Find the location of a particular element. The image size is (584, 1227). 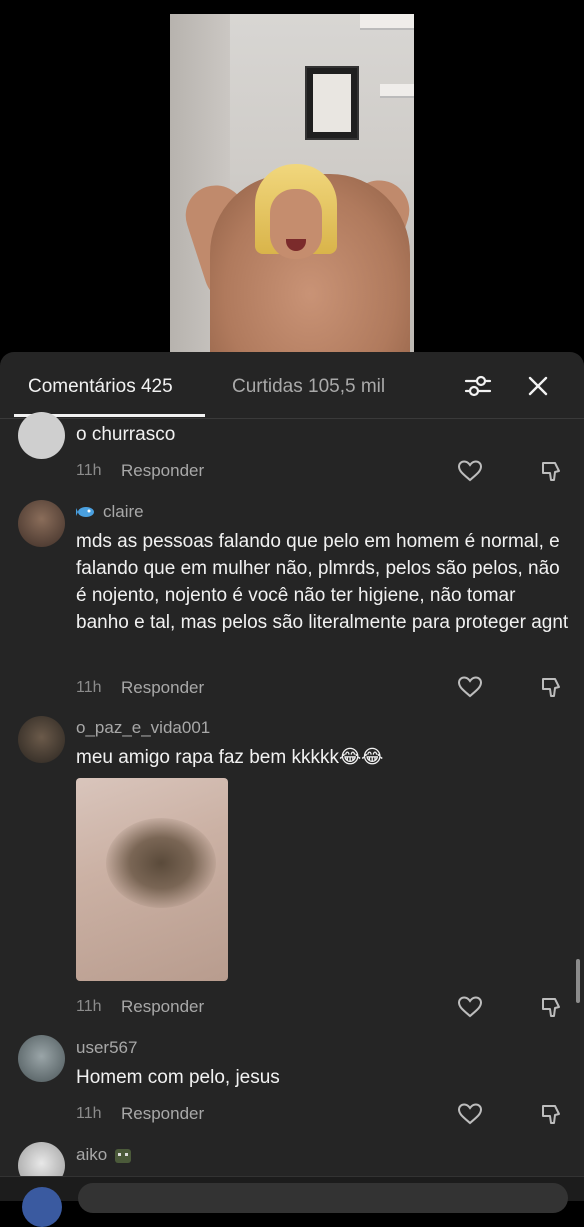

tab-likes: Curtidas 105,5 mil is located at coordinates (308, 387).